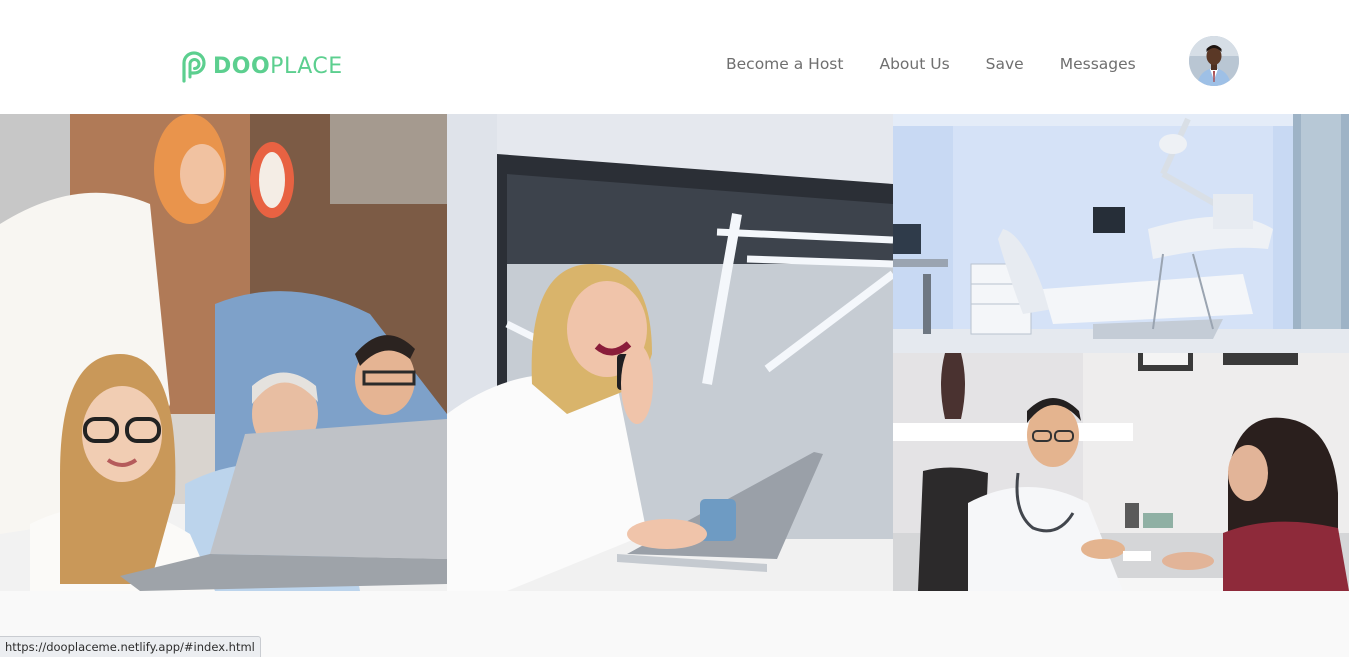 The image size is (1349, 657). What do you see at coordinates (784, 64) in the screenshot?
I see `nav-link-become-a-host: Become a Host` at bounding box center [784, 64].